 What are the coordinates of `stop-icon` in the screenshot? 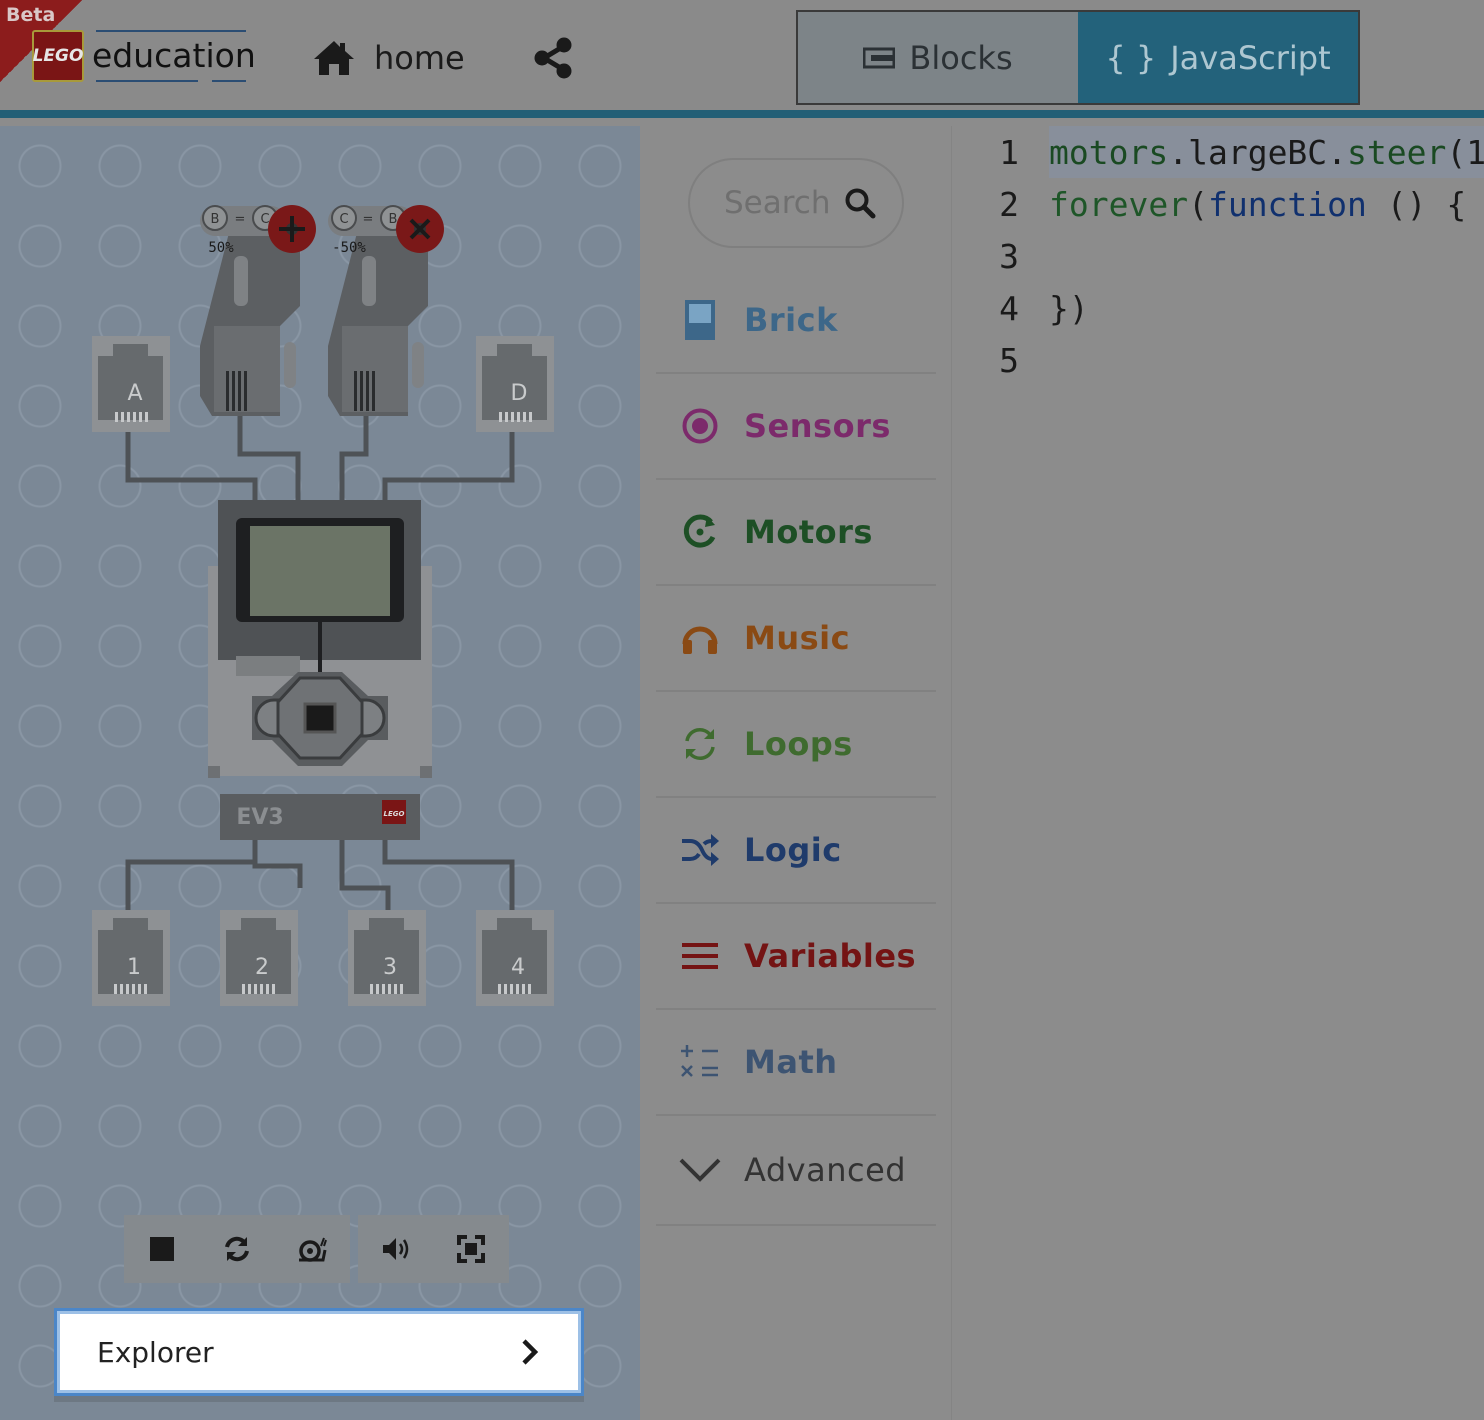 It's located at (161, 1249).